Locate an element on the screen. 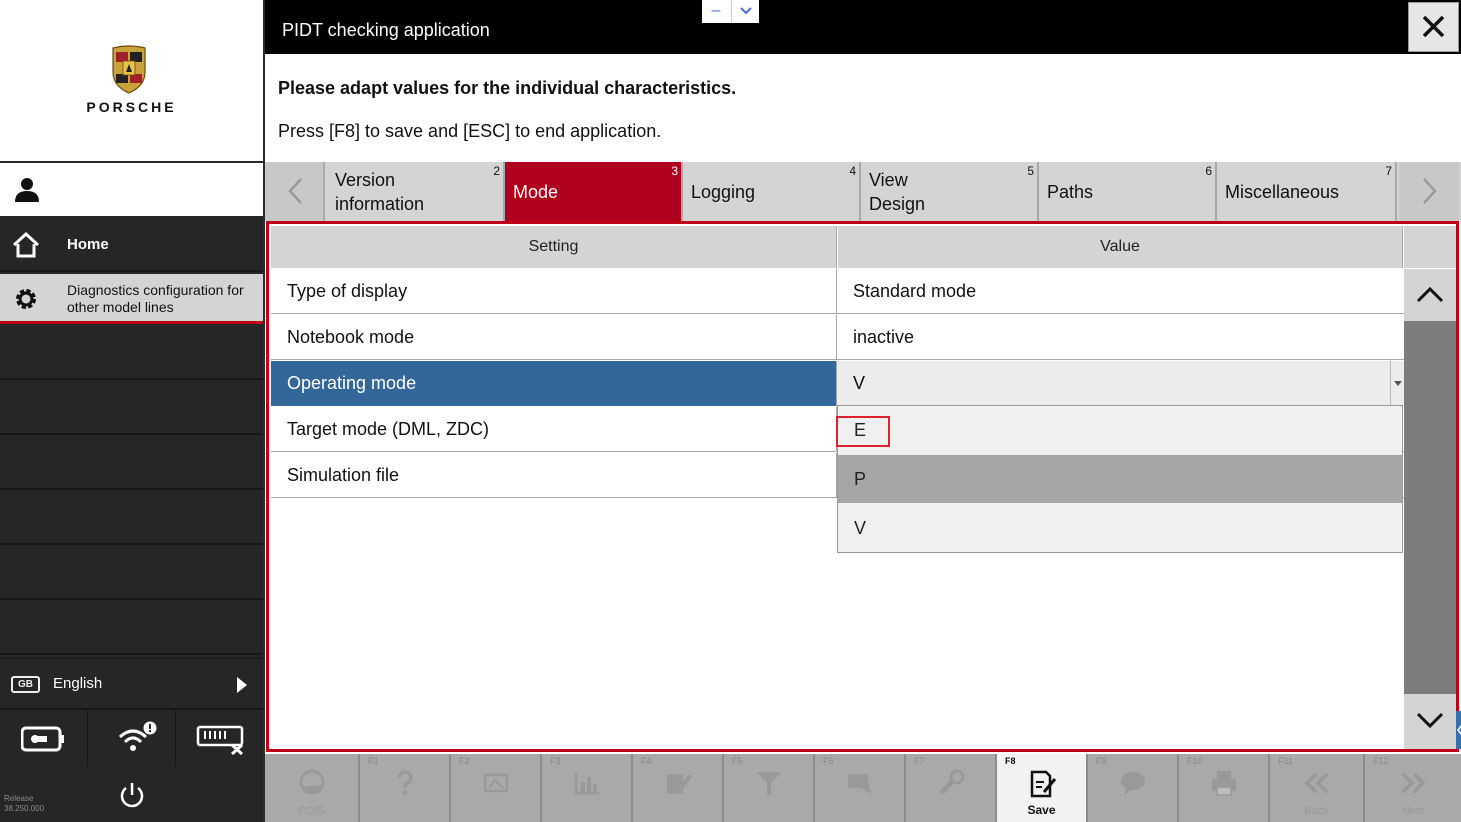  release-info: Release 38.250.000 is located at coordinates (24, 804).